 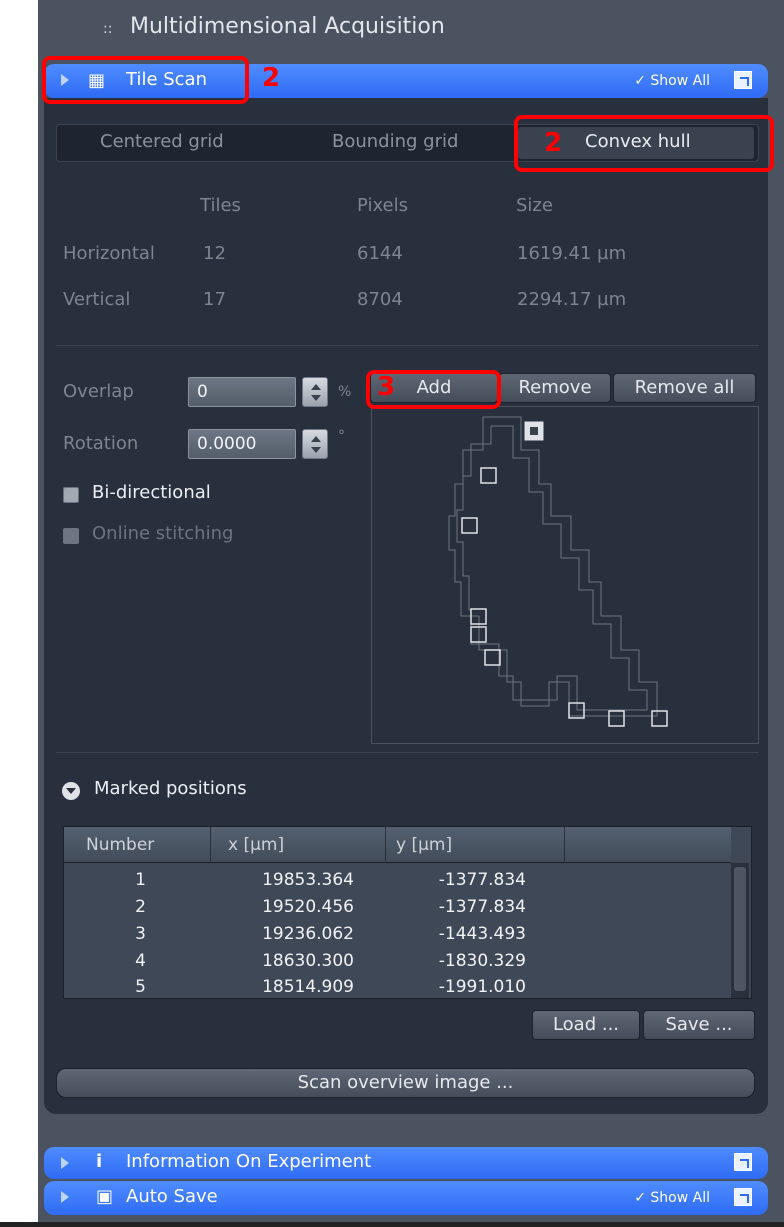 I want to click on information-section-header: i Information On Experiment, so click(x=406, y=1163).